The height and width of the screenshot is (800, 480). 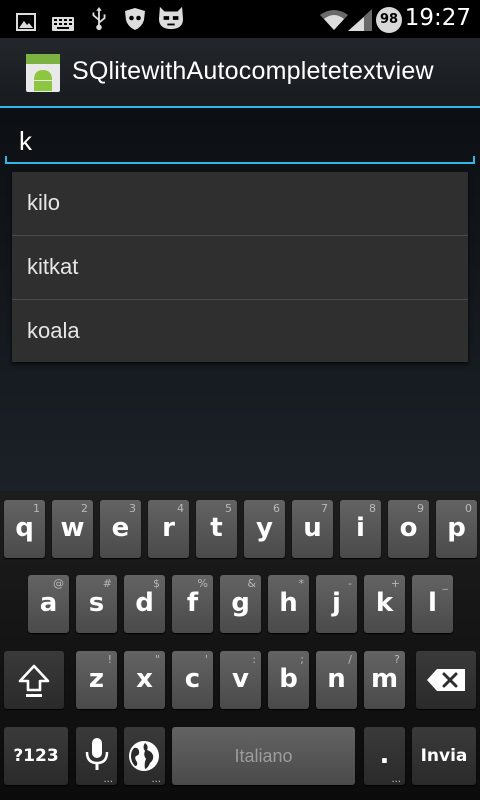 I want to click on key-label: q, so click(x=24, y=528).